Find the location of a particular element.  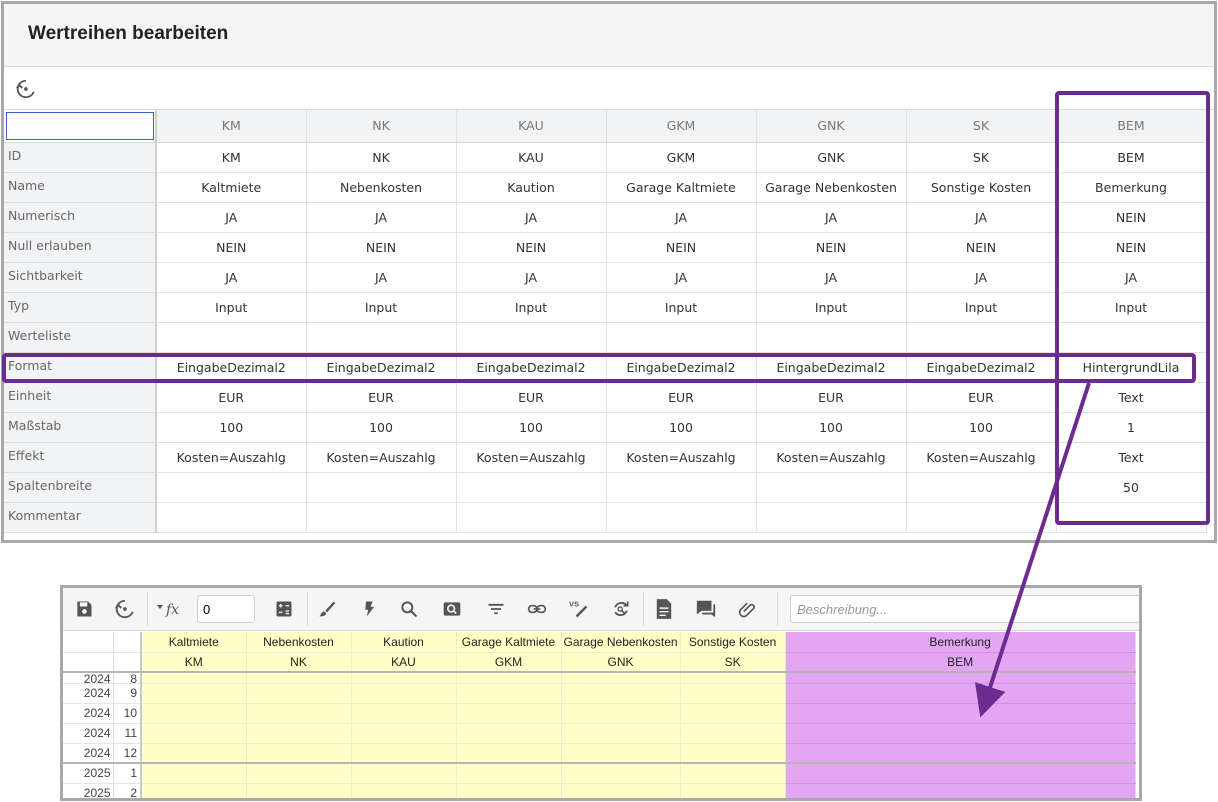

property-cell: Kaution is located at coordinates (531, 187).